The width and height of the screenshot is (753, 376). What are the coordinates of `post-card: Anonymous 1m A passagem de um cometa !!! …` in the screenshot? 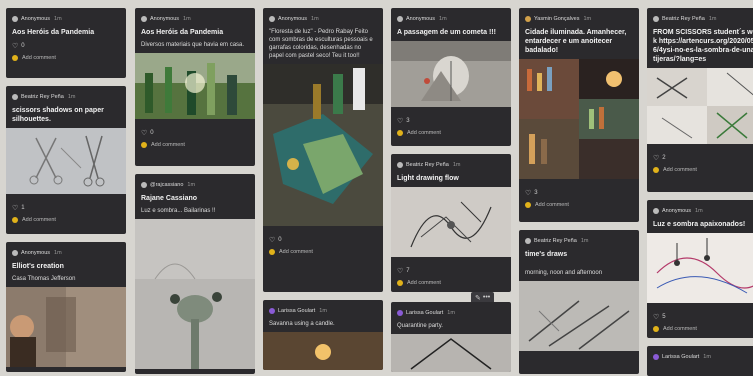 It's located at (451, 77).